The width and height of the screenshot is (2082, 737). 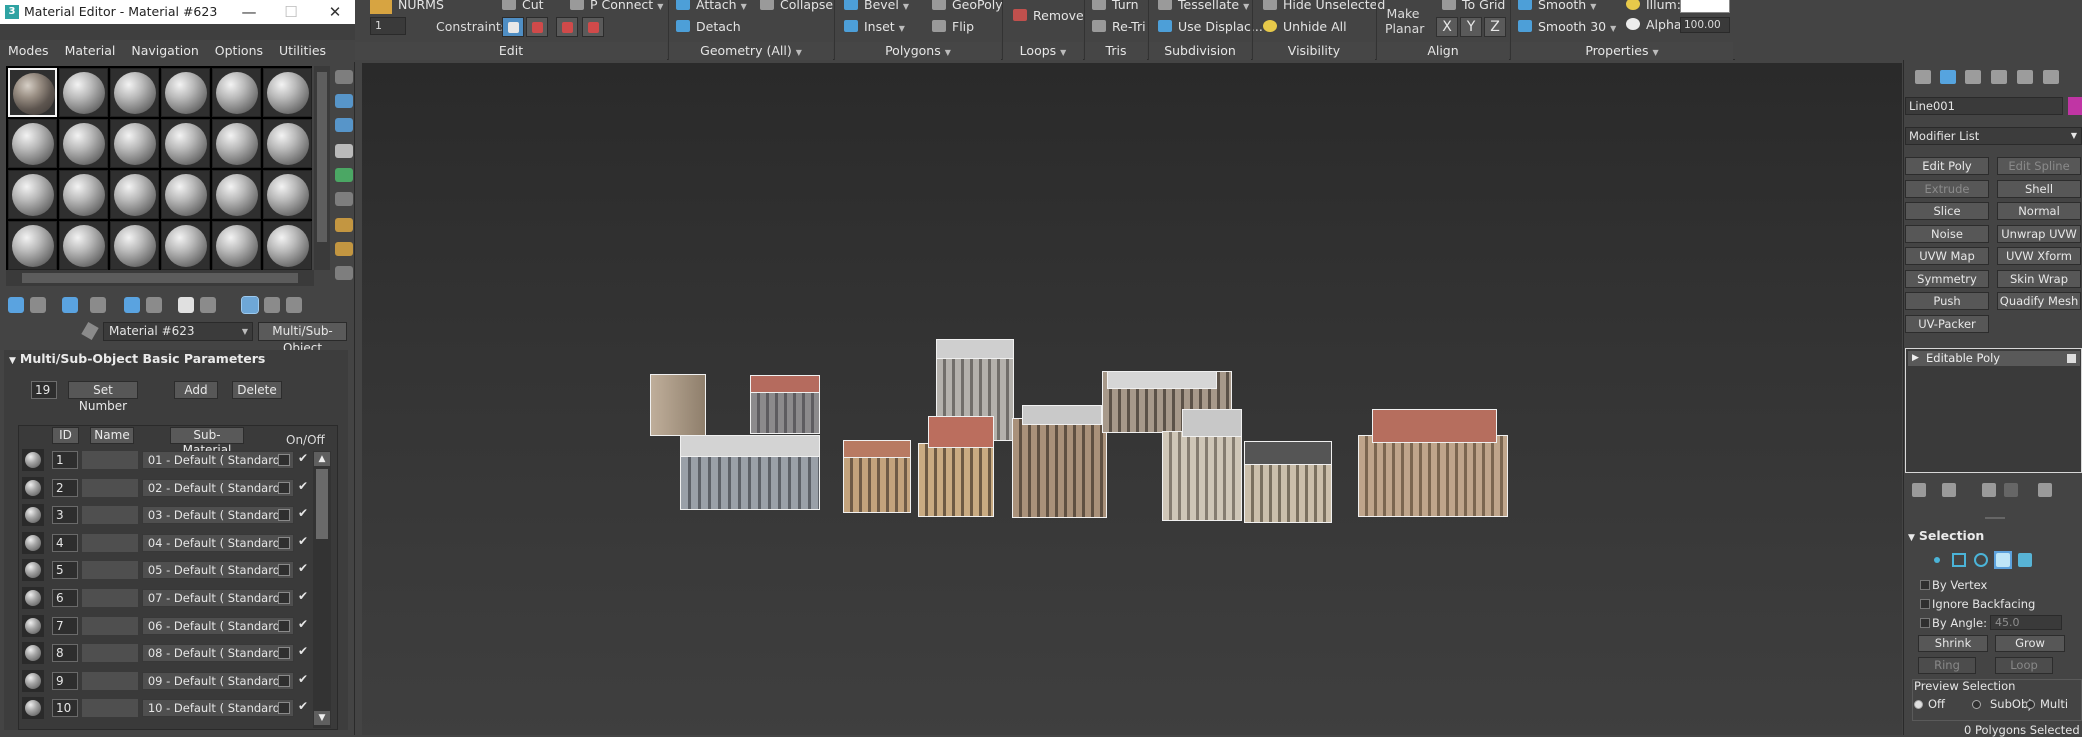 What do you see at coordinates (344, 199) in the screenshot?
I see `make-preview-icon` at bounding box center [344, 199].